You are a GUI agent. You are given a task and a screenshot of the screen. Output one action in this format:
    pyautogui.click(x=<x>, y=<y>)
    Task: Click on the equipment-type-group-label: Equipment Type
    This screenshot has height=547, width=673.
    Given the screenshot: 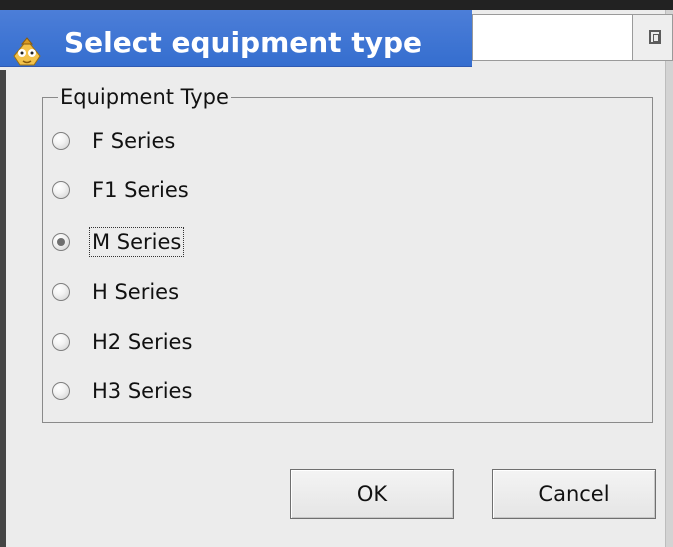 What is the action you would take?
    pyautogui.click(x=144, y=97)
    